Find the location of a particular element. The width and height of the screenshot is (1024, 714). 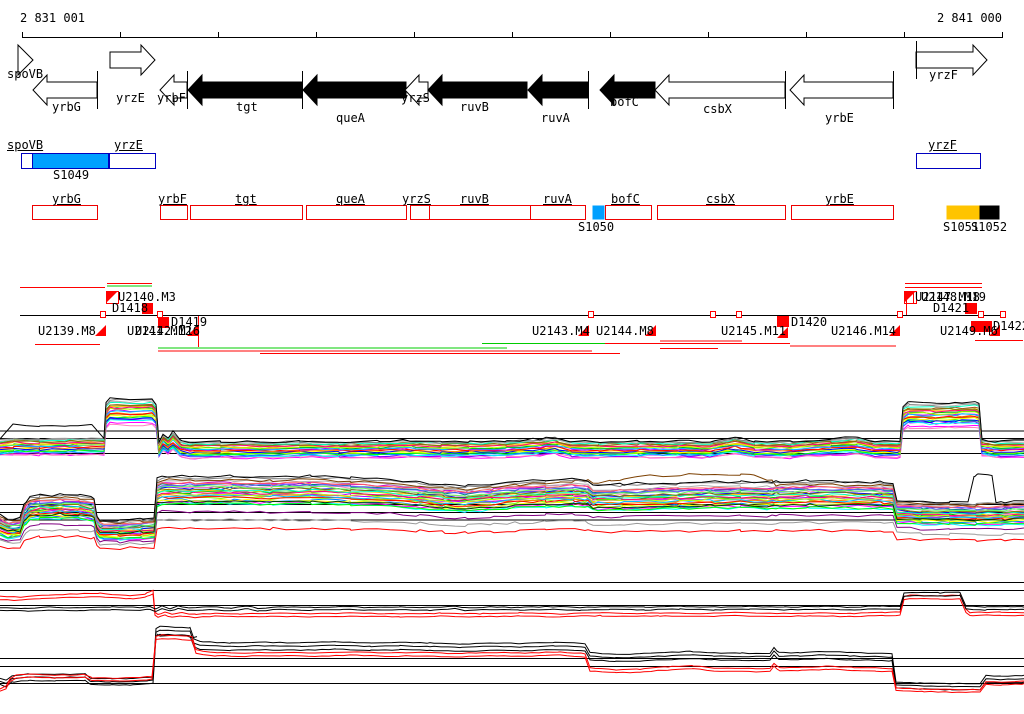

blue-feature-box-yrzE is located at coordinates (132, 161).